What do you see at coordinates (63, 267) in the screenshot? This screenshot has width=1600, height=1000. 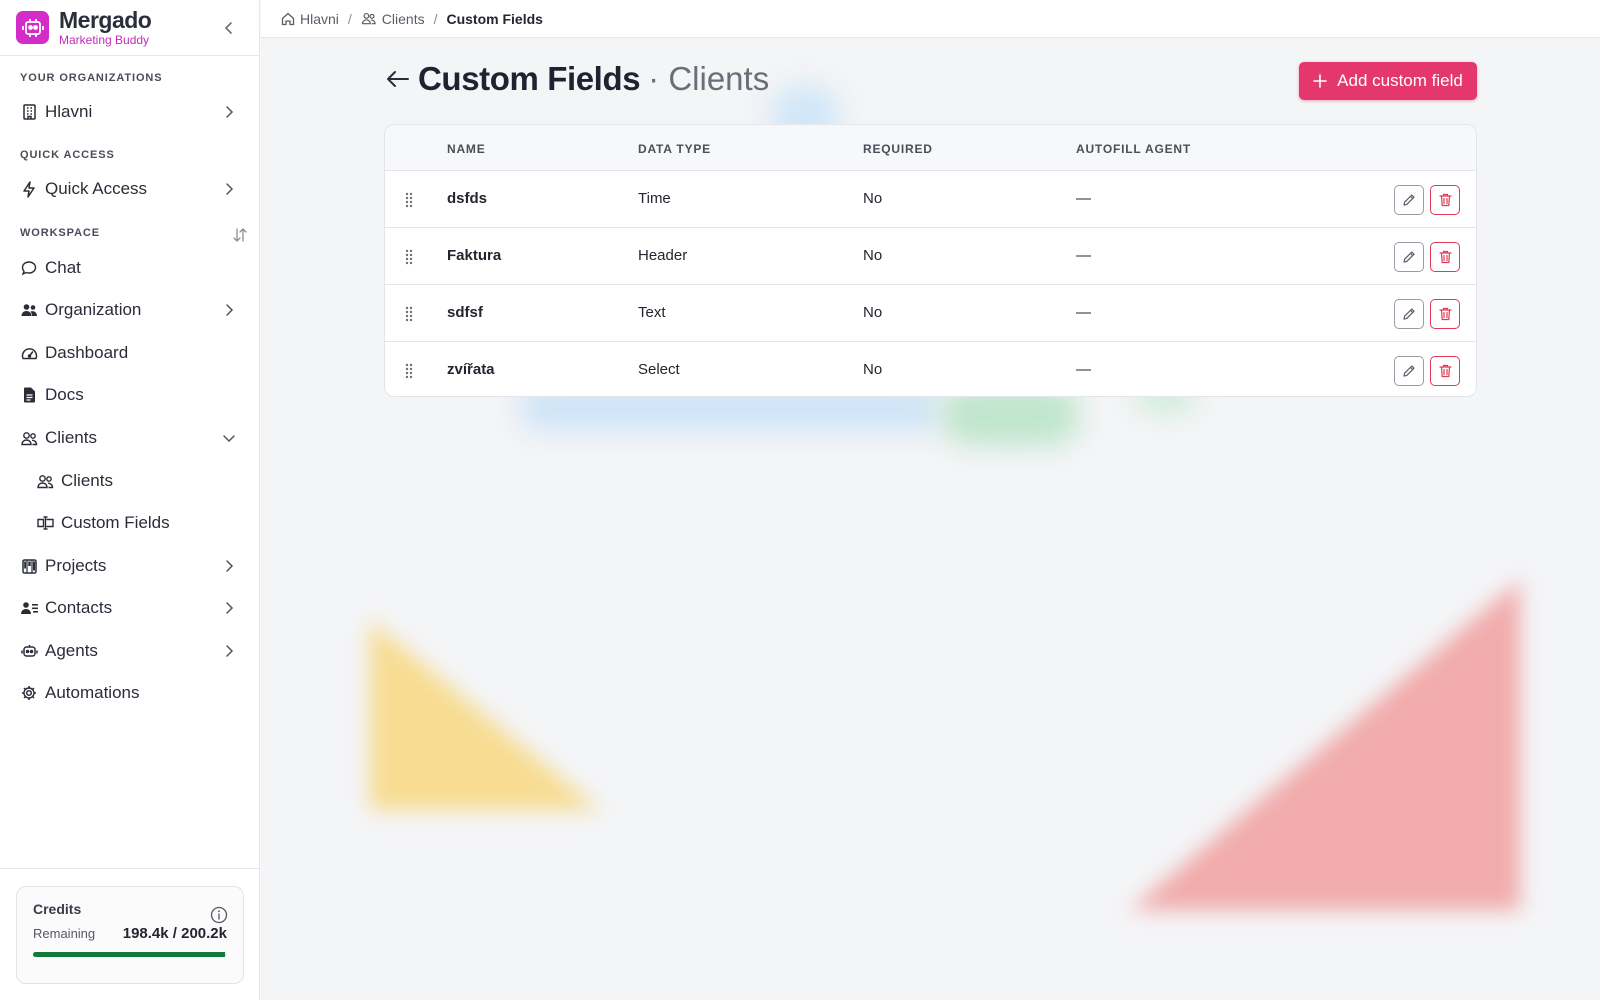 I see `sidebar-item-label: Chat` at bounding box center [63, 267].